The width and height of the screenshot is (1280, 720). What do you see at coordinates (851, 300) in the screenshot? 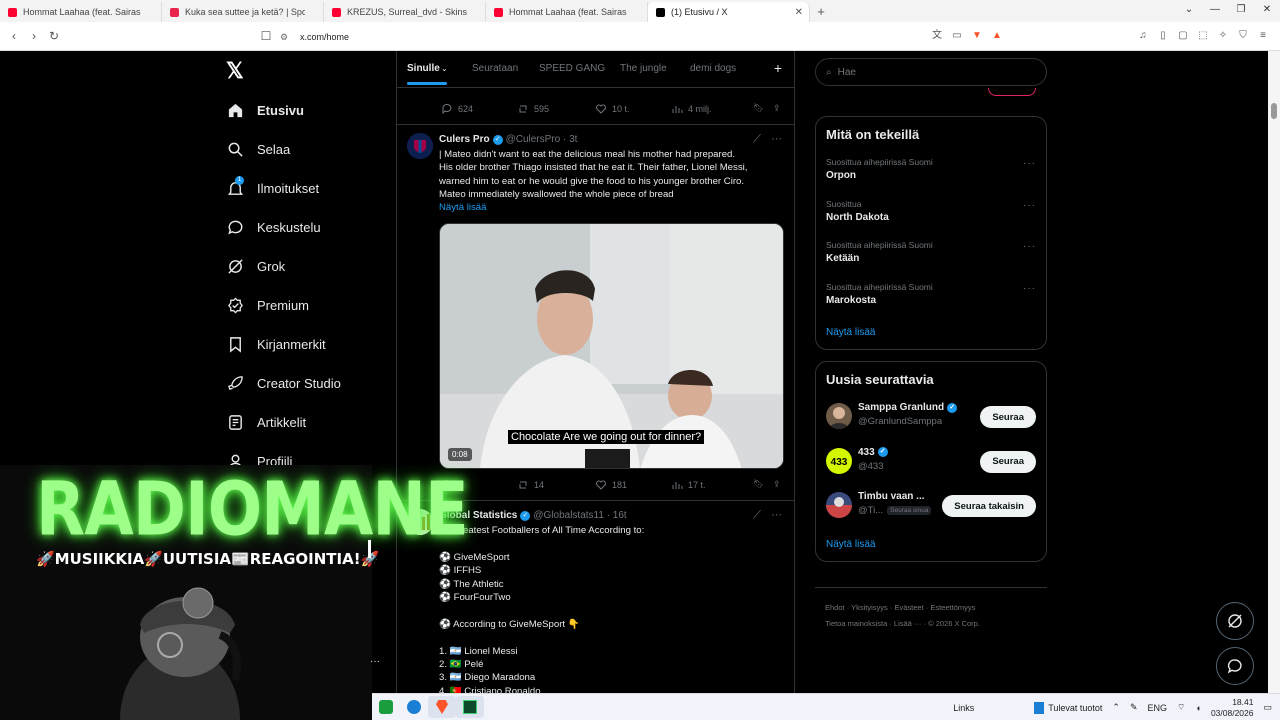
I see `trend-name: Marokosta` at bounding box center [851, 300].